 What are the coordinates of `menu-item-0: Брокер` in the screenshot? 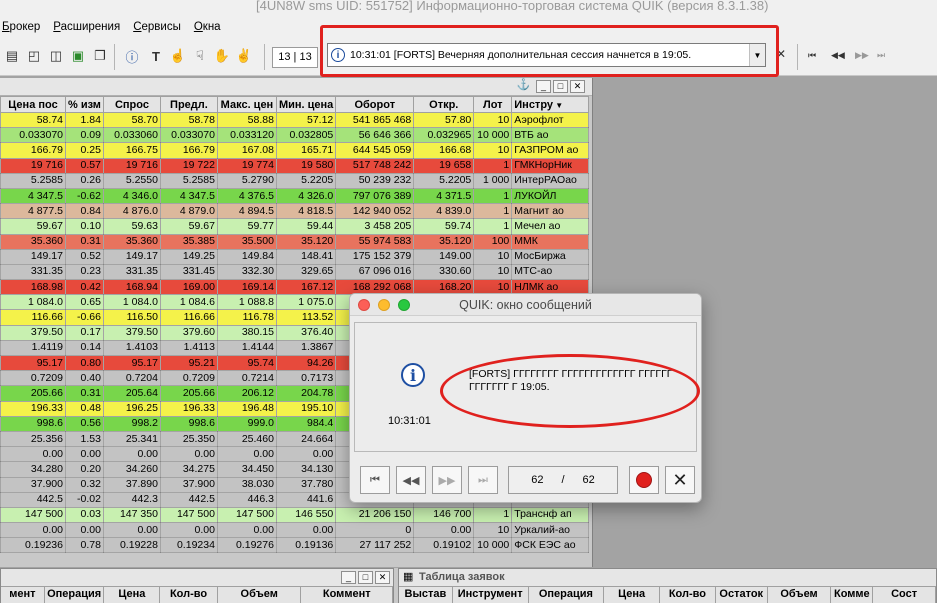 It's located at (21, 27).